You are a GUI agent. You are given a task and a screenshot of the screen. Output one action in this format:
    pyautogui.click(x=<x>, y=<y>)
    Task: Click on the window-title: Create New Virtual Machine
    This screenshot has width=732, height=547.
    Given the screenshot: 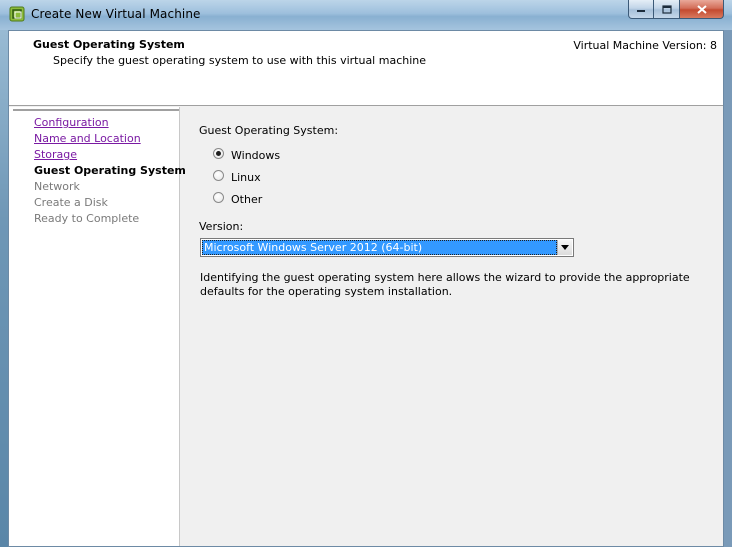 What is the action you would take?
    pyautogui.click(x=116, y=14)
    